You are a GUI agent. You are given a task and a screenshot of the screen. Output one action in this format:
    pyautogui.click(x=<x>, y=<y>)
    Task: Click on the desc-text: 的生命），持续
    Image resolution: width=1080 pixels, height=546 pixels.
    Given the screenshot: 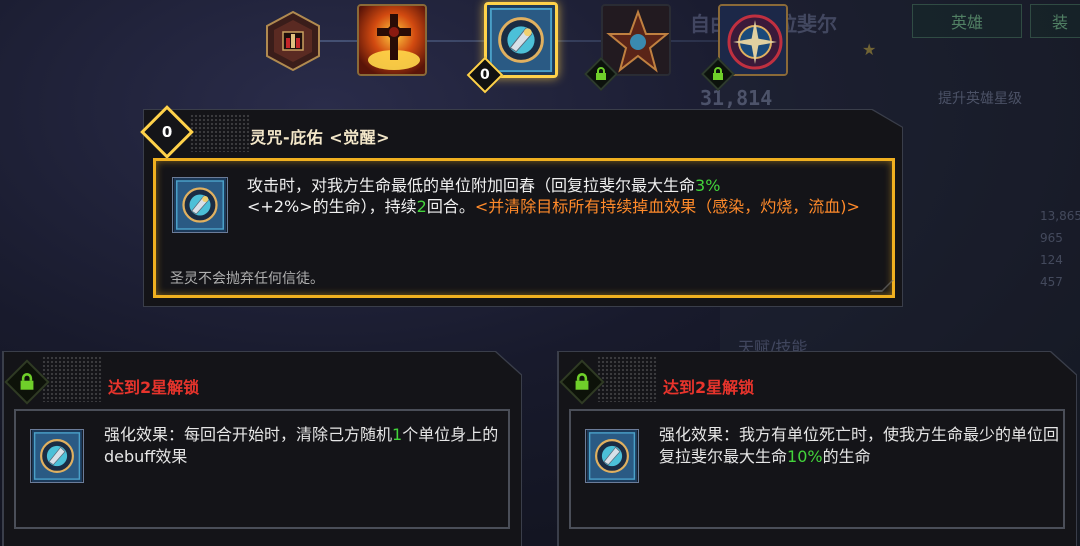 What is the action you would take?
    pyautogui.click(x=364, y=206)
    